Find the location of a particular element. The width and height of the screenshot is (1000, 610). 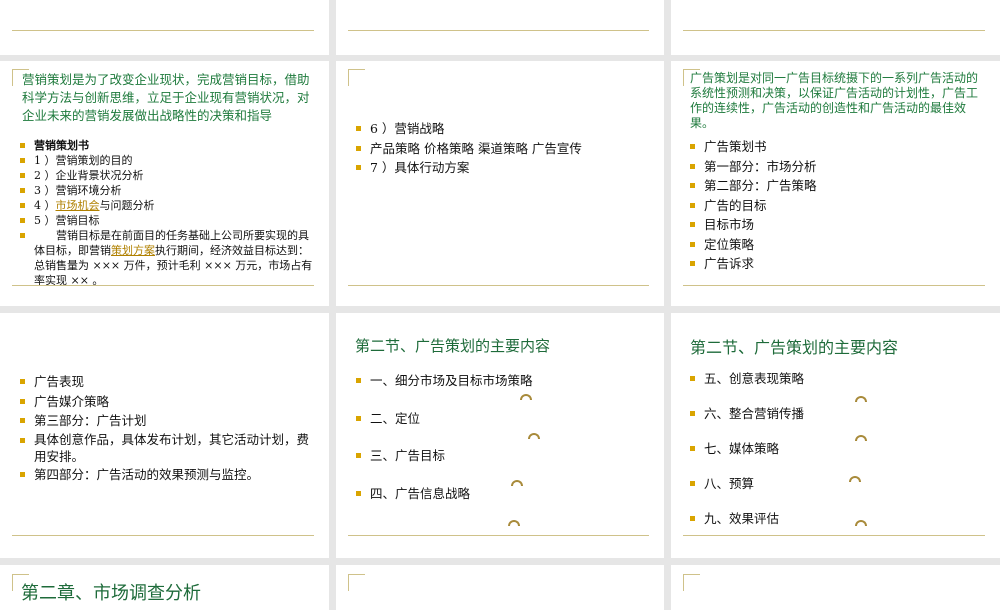

list-item: 第二部分：广告策略 is located at coordinates (836, 186).